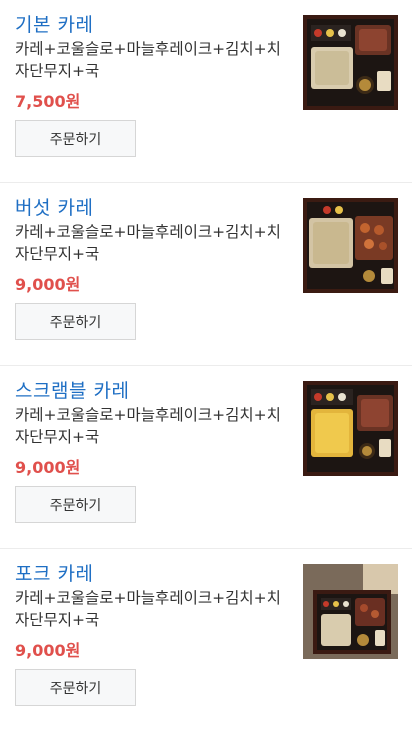 The height and width of the screenshot is (732, 412). What do you see at coordinates (350, 62) in the screenshot?
I see `curry-set-photo-icon` at bounding box center [350, 62].